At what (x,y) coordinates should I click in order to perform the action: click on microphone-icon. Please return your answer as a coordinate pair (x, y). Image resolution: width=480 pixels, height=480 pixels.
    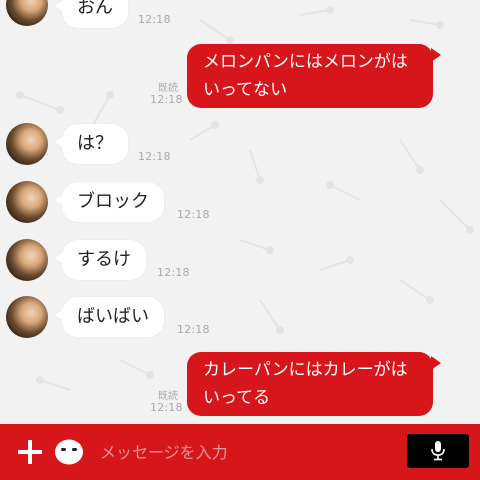
    Looking at the image, I should click on (438, 451).